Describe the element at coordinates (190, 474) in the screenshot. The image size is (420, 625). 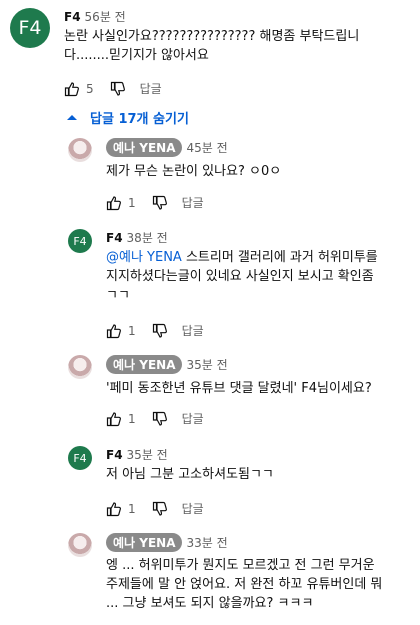
I see `comment-text: 저 아님 그분 고소하셔도됨ㄱㄱ` at that location.